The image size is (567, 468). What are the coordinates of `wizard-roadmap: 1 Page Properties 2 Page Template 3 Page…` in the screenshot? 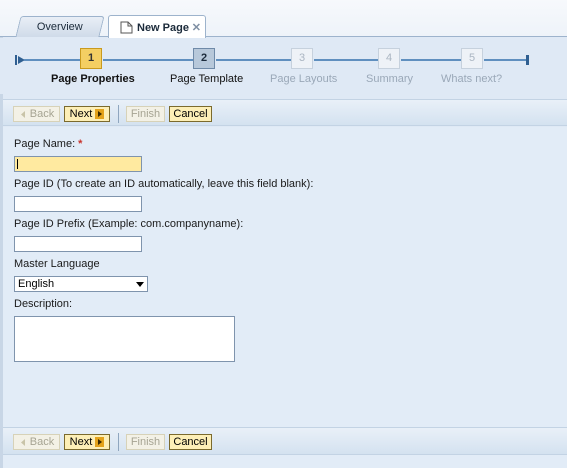 It's located at (283, 66).